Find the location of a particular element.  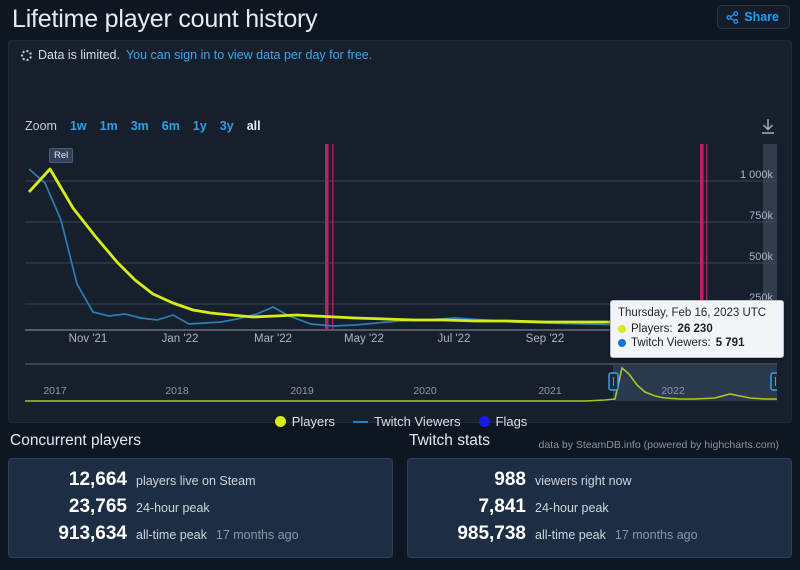

page-title: Lifetime player count history is located at coordinates (165, 19).